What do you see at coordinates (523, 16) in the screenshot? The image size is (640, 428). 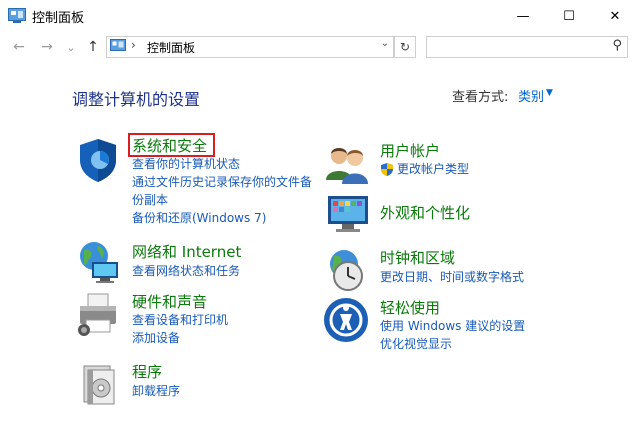 I see `minimize-button: —` at bounding box center [523, 16].